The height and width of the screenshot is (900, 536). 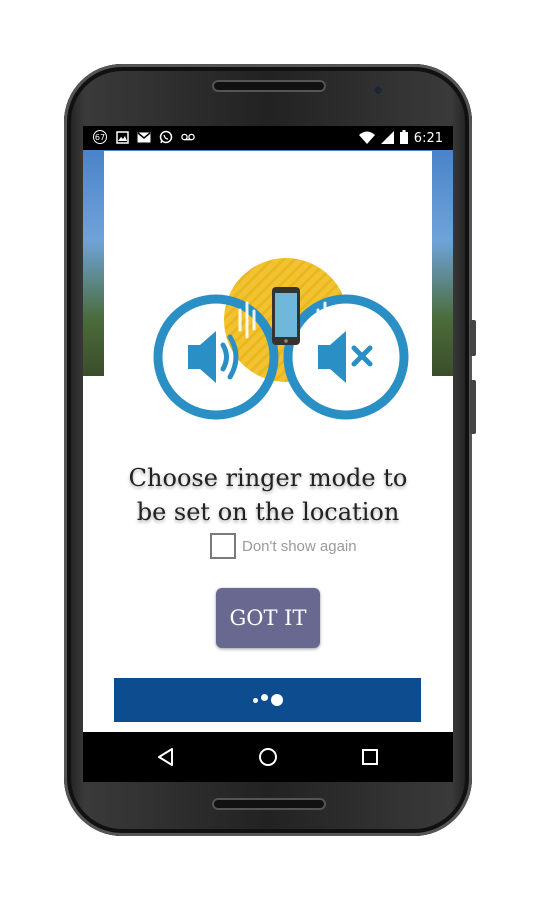 What do you see at coordinates (473, 407) in the screenshot?
I see `power-button` at bounding box center [473, 407].